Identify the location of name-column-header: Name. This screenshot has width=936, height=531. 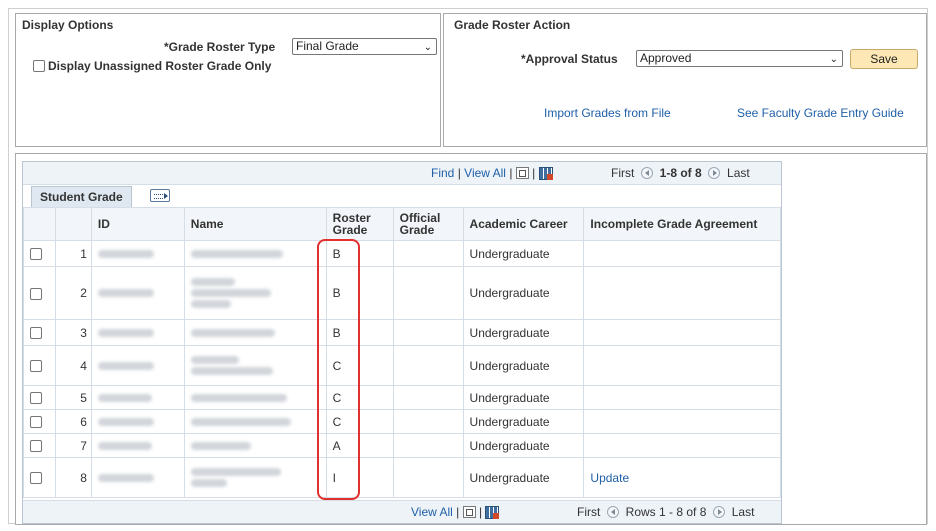
(255, 224).